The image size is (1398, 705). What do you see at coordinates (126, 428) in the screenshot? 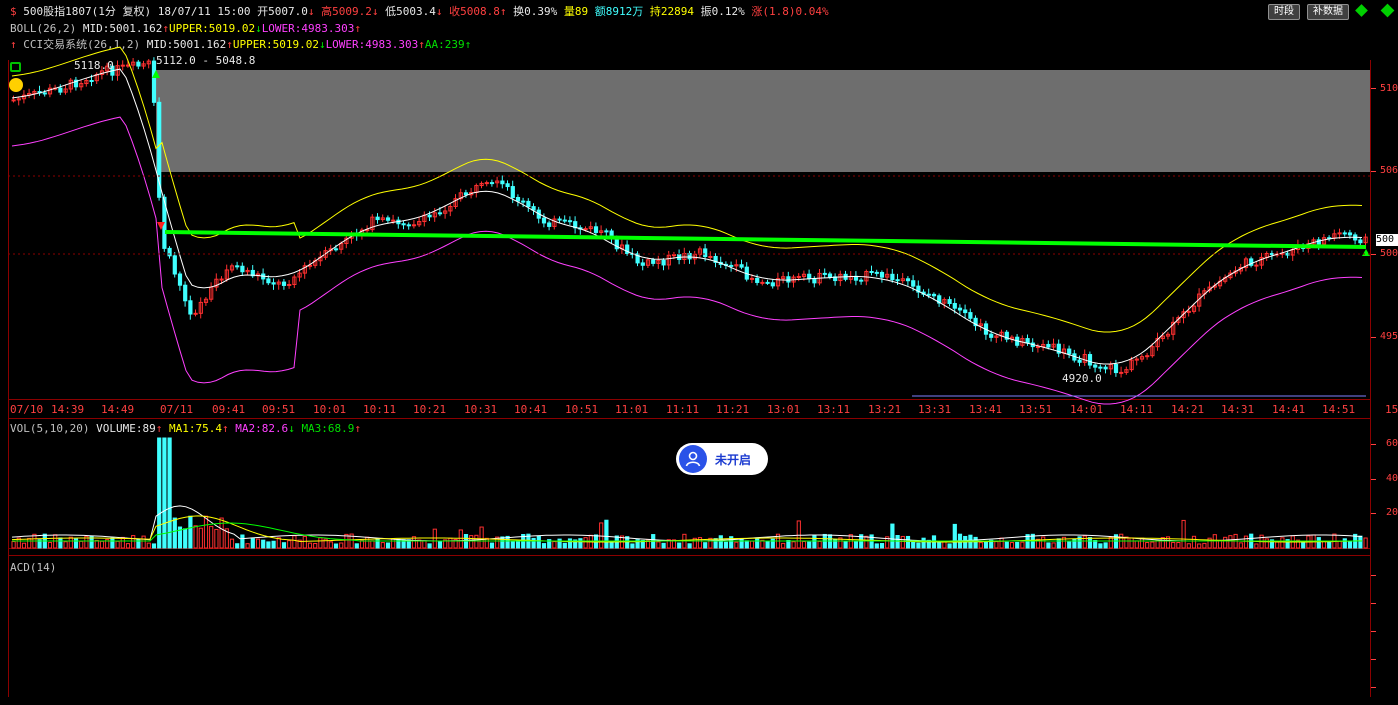
I see `volume-current: VOLUME:89` at bounding box center [126, 428].